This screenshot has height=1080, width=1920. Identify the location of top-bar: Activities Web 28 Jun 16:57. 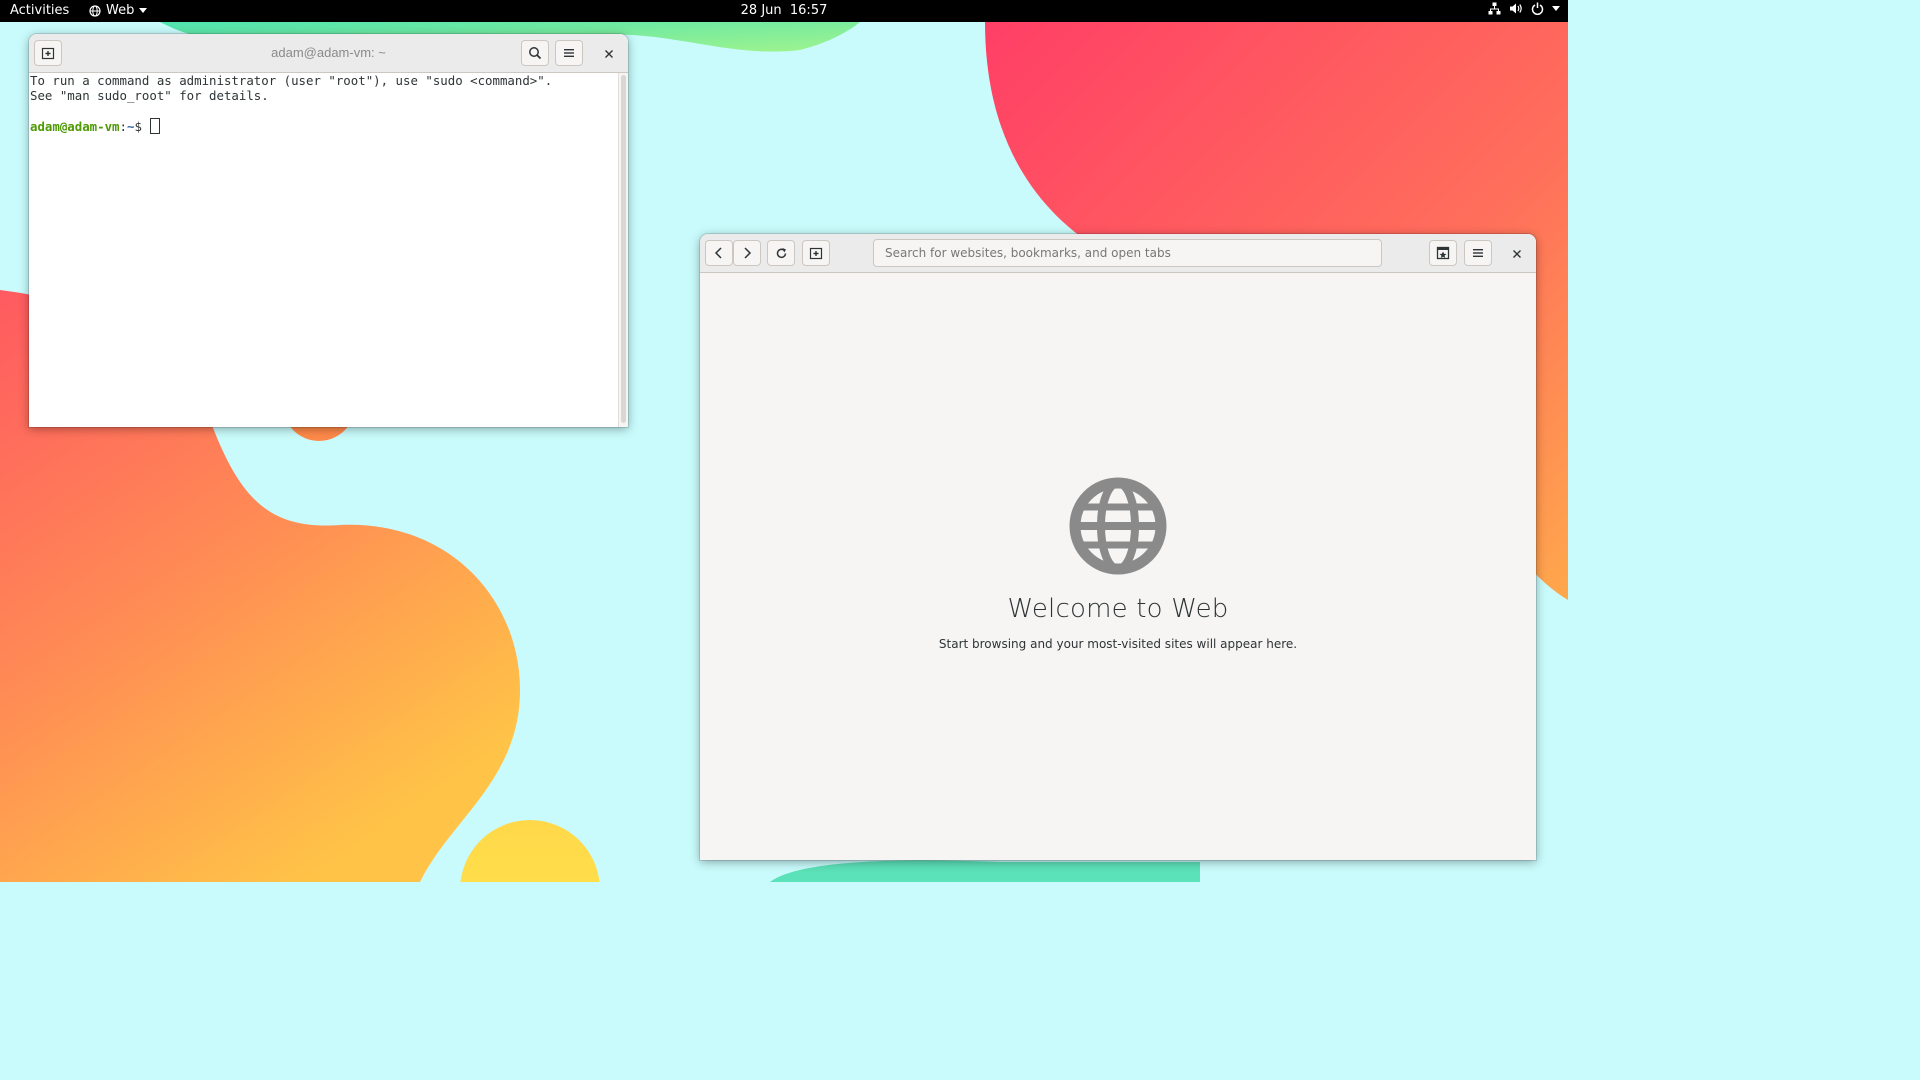
(784, 11).